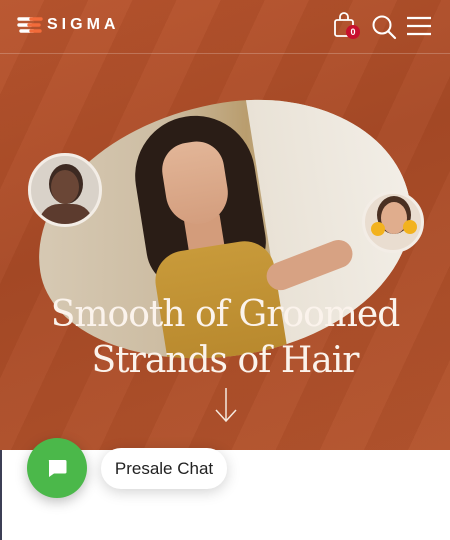 This screenshot has height=540, width=450. What do you see at coordinates (393, 222) in the screenshot?
I see `model-avatar-right` at bounding box center [393, 222].